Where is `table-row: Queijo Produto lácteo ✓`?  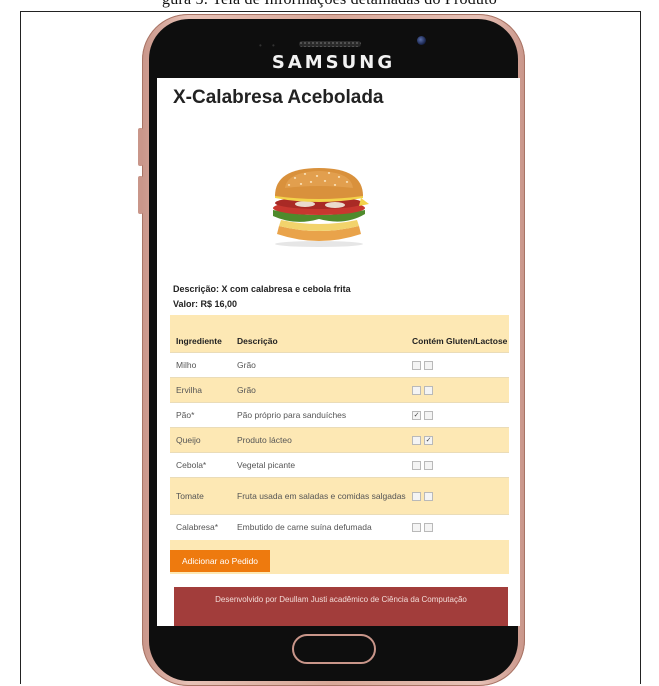 table-row: Queijo Produto lácteo ✓ is located at coordinates (339, 440).